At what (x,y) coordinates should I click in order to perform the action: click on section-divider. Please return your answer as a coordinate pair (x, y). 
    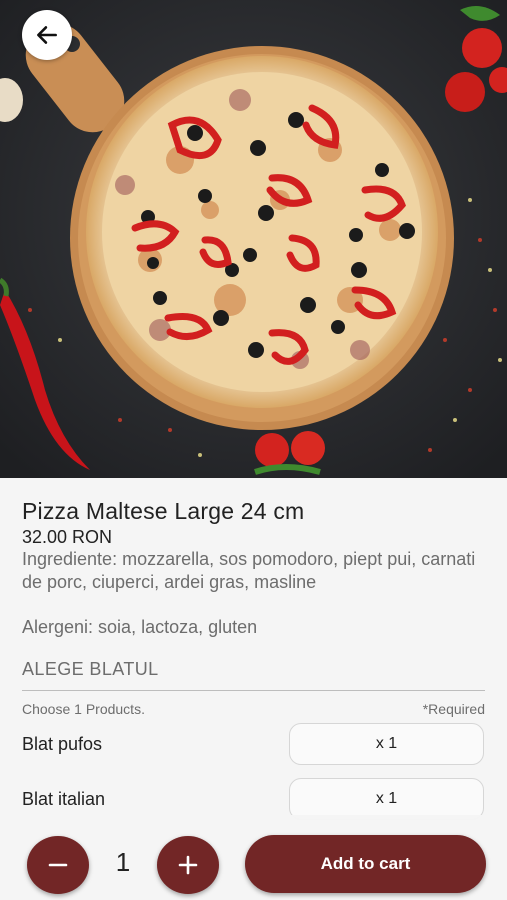
    Looking at the image, I should click on (253, 690).